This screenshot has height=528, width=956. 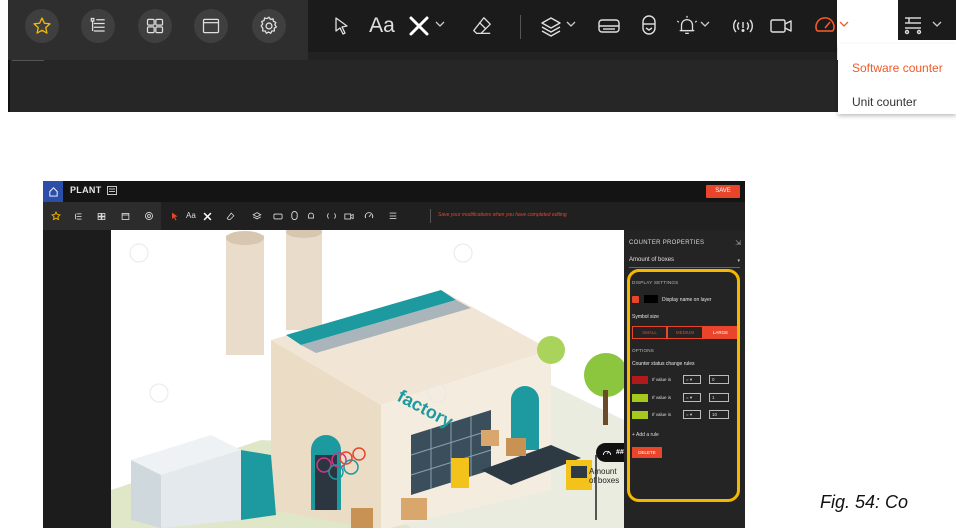 I want to click on layers-icon, so click(x=551, y=26).